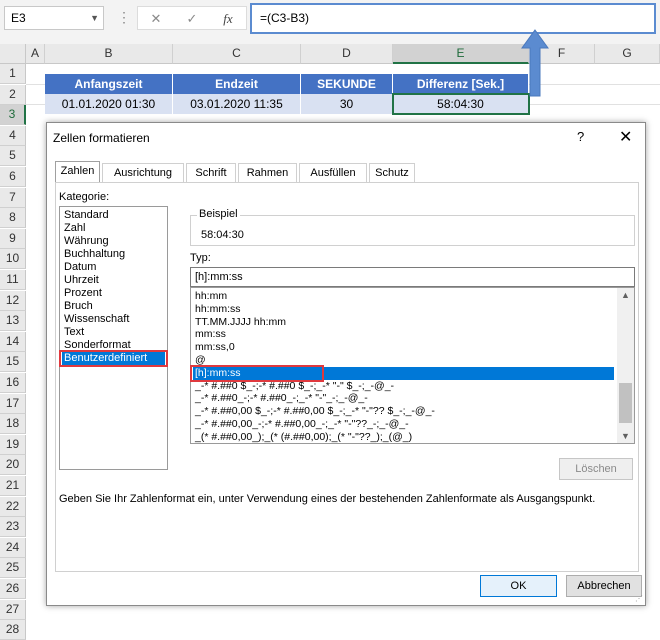 The image size is (660, 640). I want to click on row-header-7: 7, so click(13, 197).